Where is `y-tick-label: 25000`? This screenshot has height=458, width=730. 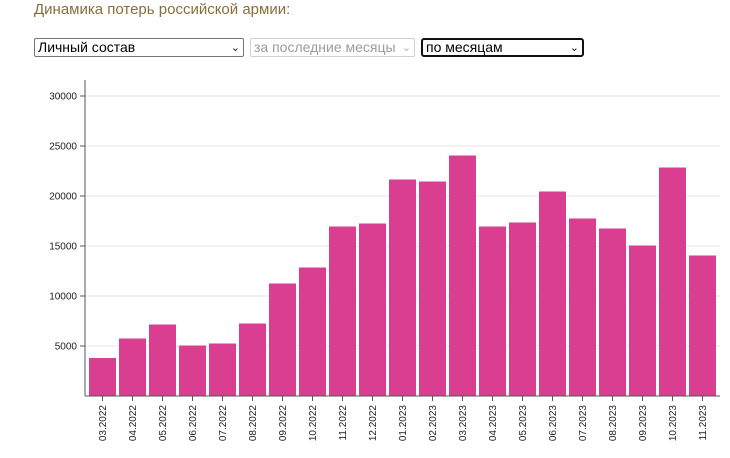 y-tick-label: 25000 is located at coordinates (63, 147).